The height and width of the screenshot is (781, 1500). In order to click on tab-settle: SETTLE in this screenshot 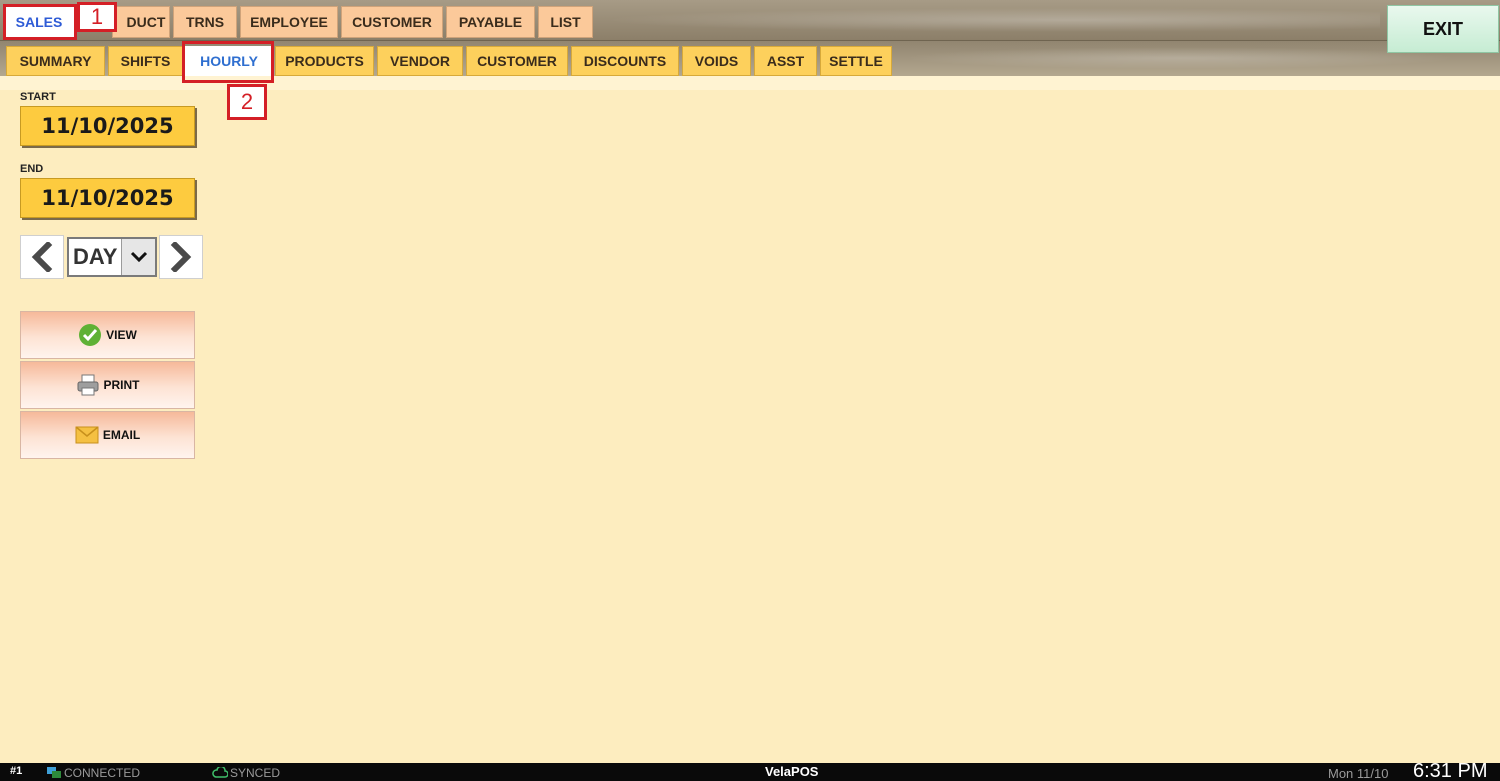, I will do `click(856, 61)`.